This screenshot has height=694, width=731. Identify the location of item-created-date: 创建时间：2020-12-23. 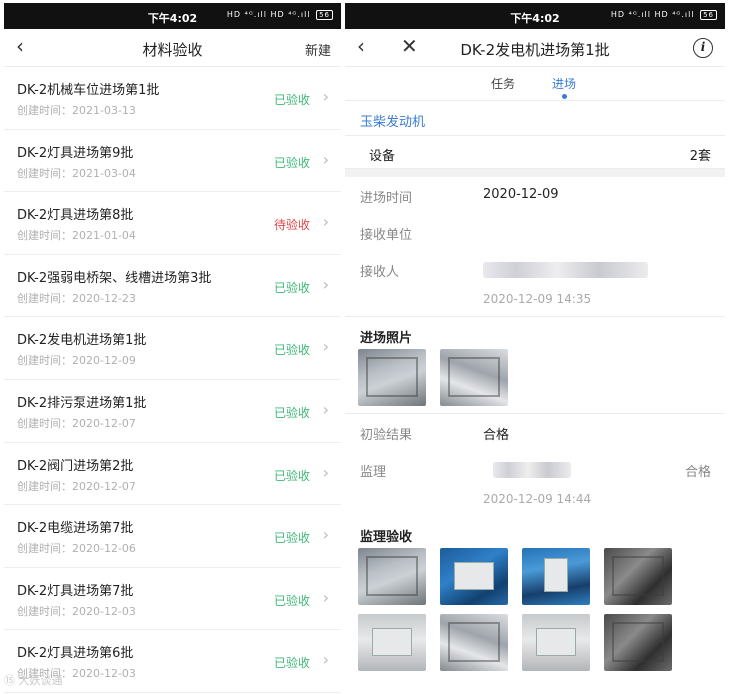
(76, 298).